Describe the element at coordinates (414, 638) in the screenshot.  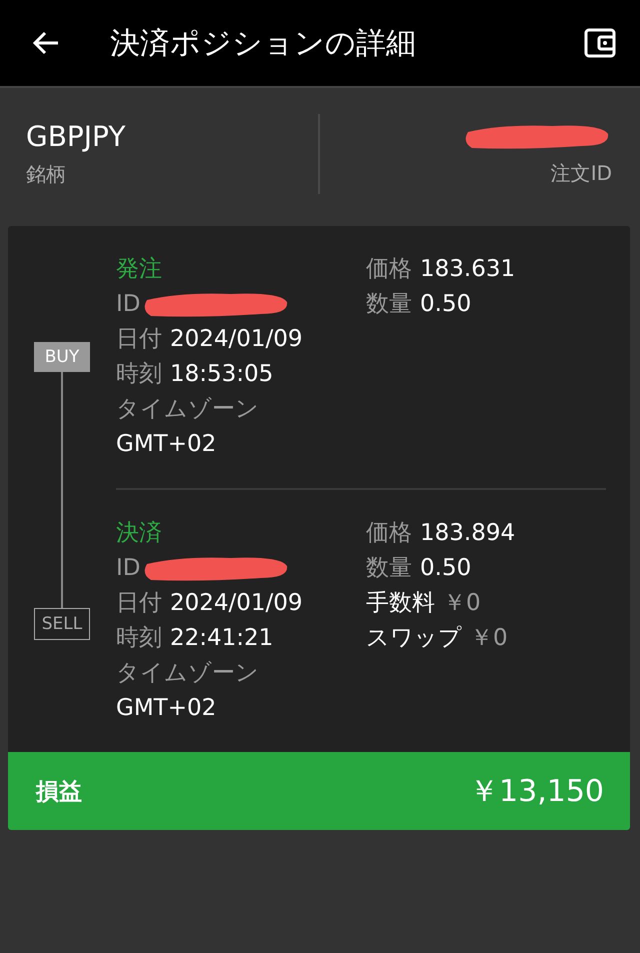
I see `field-label: スワップ` at that location.